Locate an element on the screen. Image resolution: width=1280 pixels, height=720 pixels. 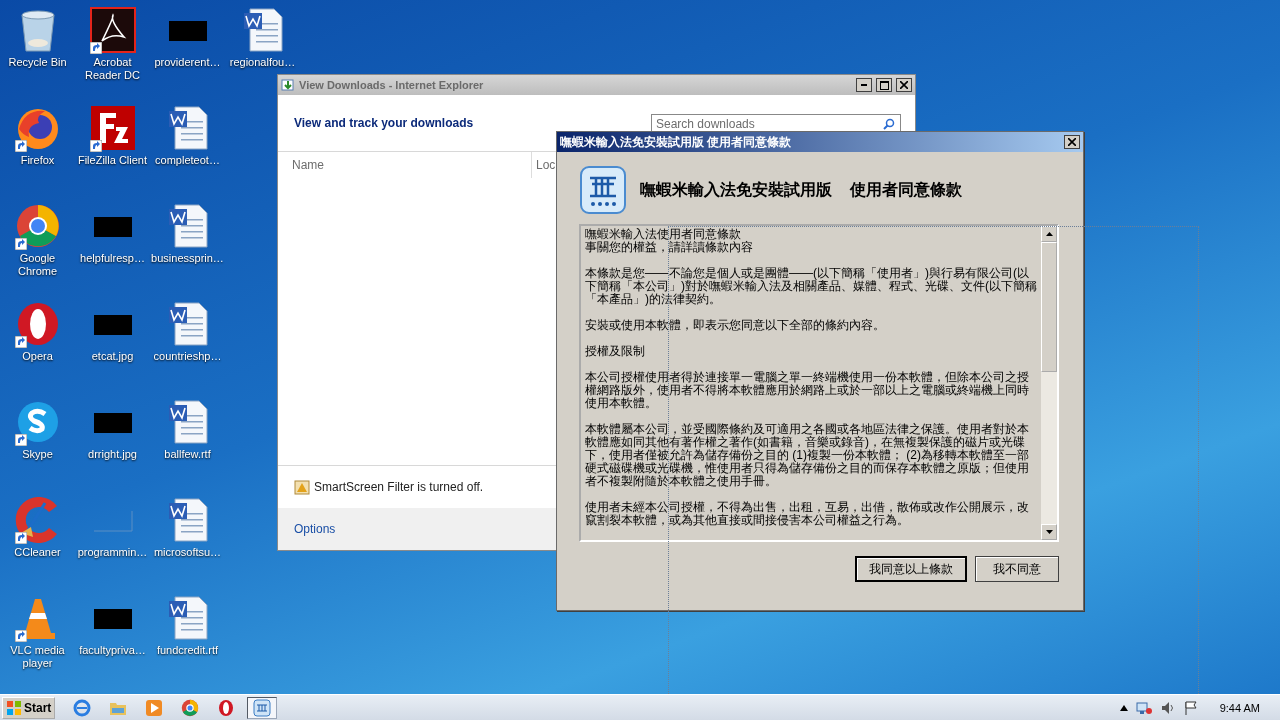
desktop-icon-label: CCleaner is located at coordinates (37, 552).